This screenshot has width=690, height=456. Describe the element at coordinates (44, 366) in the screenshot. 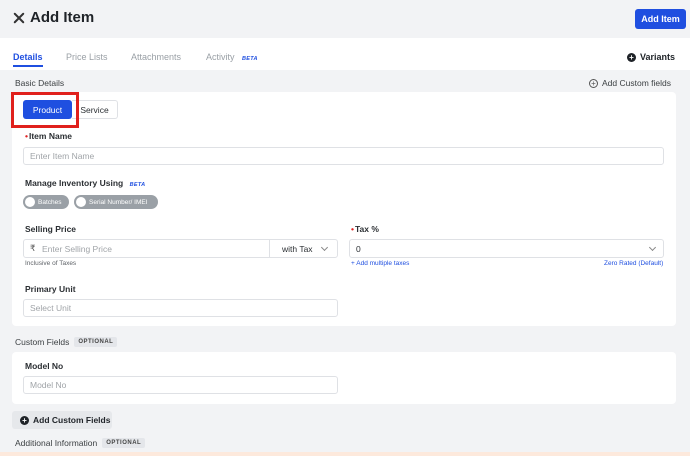

I see `model-no-label: Model No` at that location.